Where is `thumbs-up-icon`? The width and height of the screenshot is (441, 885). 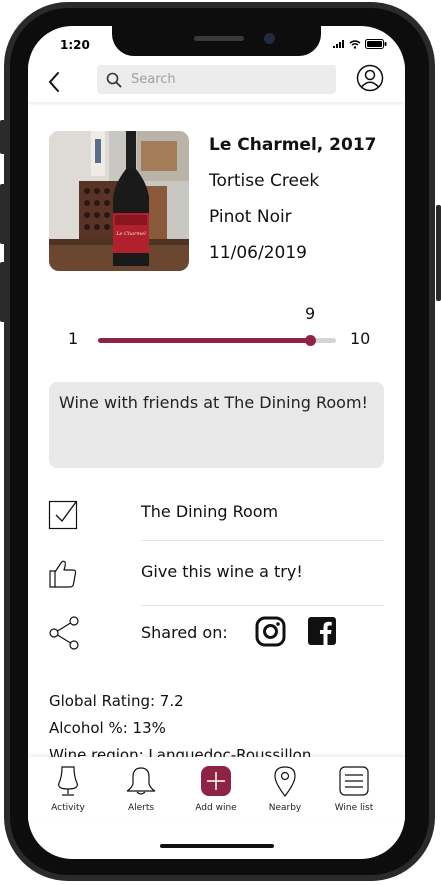 thumbs-up-icon is located at coordinates (63, 574).